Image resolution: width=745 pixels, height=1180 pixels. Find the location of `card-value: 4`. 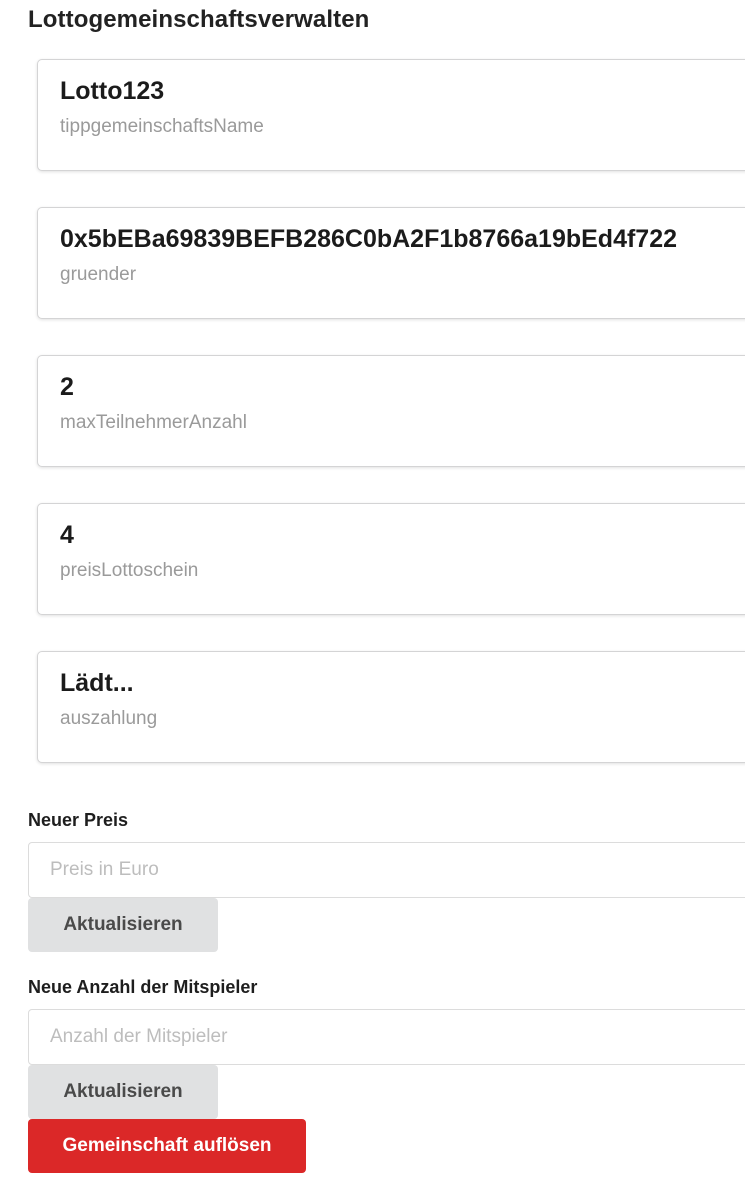

card-value: 4 is located at coordinates (67, 535).